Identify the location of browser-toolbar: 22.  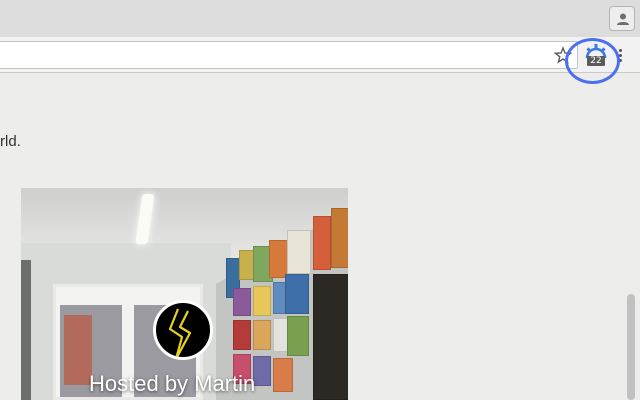
(320, 55).